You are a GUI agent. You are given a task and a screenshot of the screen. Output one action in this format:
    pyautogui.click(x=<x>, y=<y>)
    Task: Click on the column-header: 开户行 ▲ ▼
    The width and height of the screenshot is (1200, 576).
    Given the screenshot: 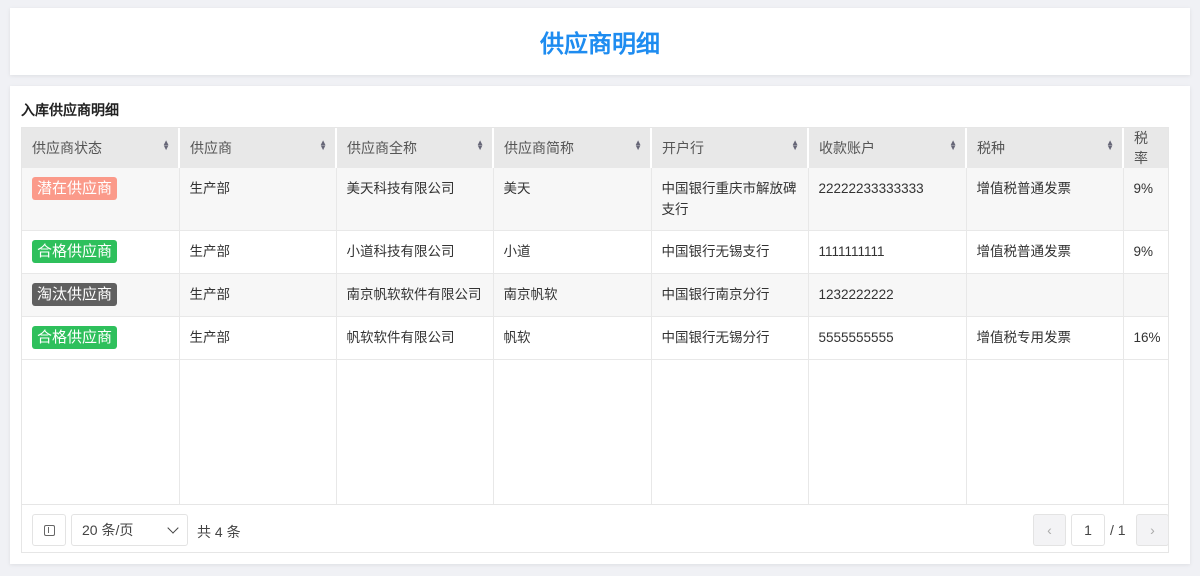 What is the action you would take?
    pyautogui.click(x=730, y=148)
    